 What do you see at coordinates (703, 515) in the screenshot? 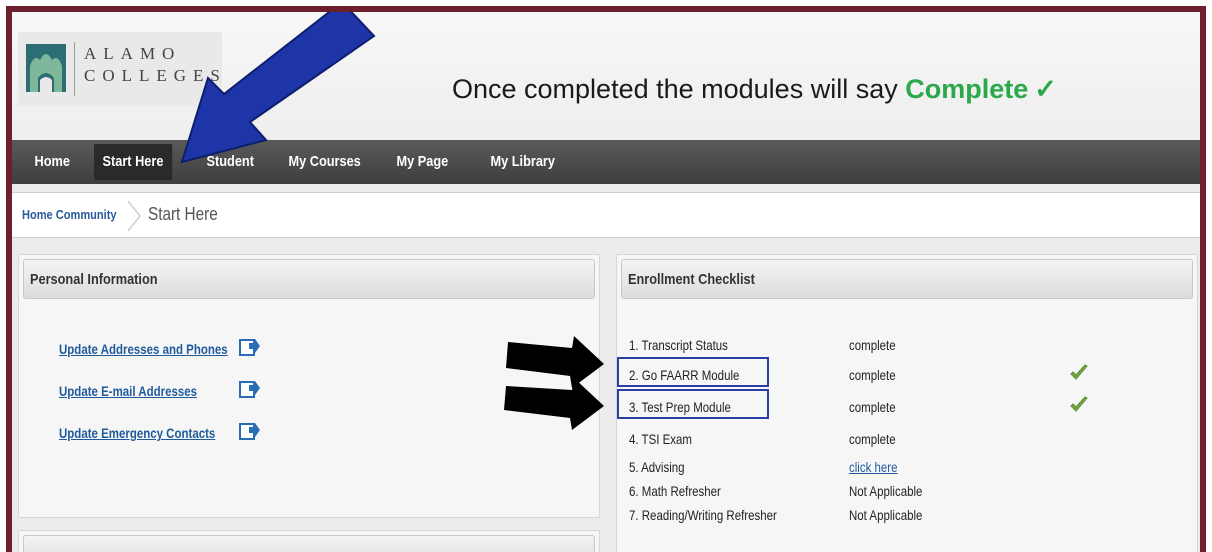
I see `checklist-item-label: 7. Reading/Writing Refresher` at bounding box center [703, 515].